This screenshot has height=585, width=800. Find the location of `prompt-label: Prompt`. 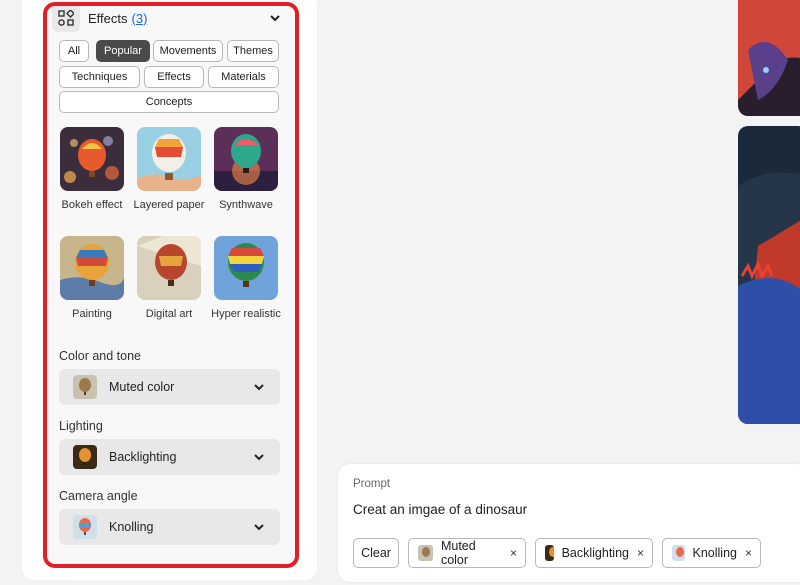

prompt-label: Prompt is located at coordinates (372, 484).